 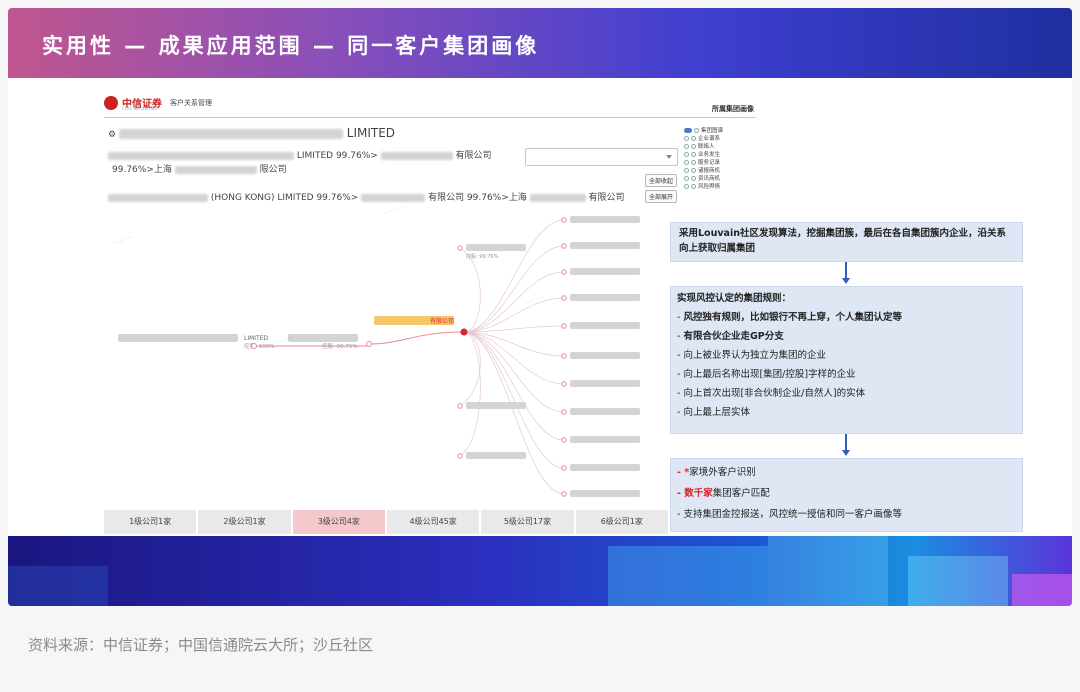 I want to click on tab-level-4: 4级公司45家, so click(x=434, y=522).